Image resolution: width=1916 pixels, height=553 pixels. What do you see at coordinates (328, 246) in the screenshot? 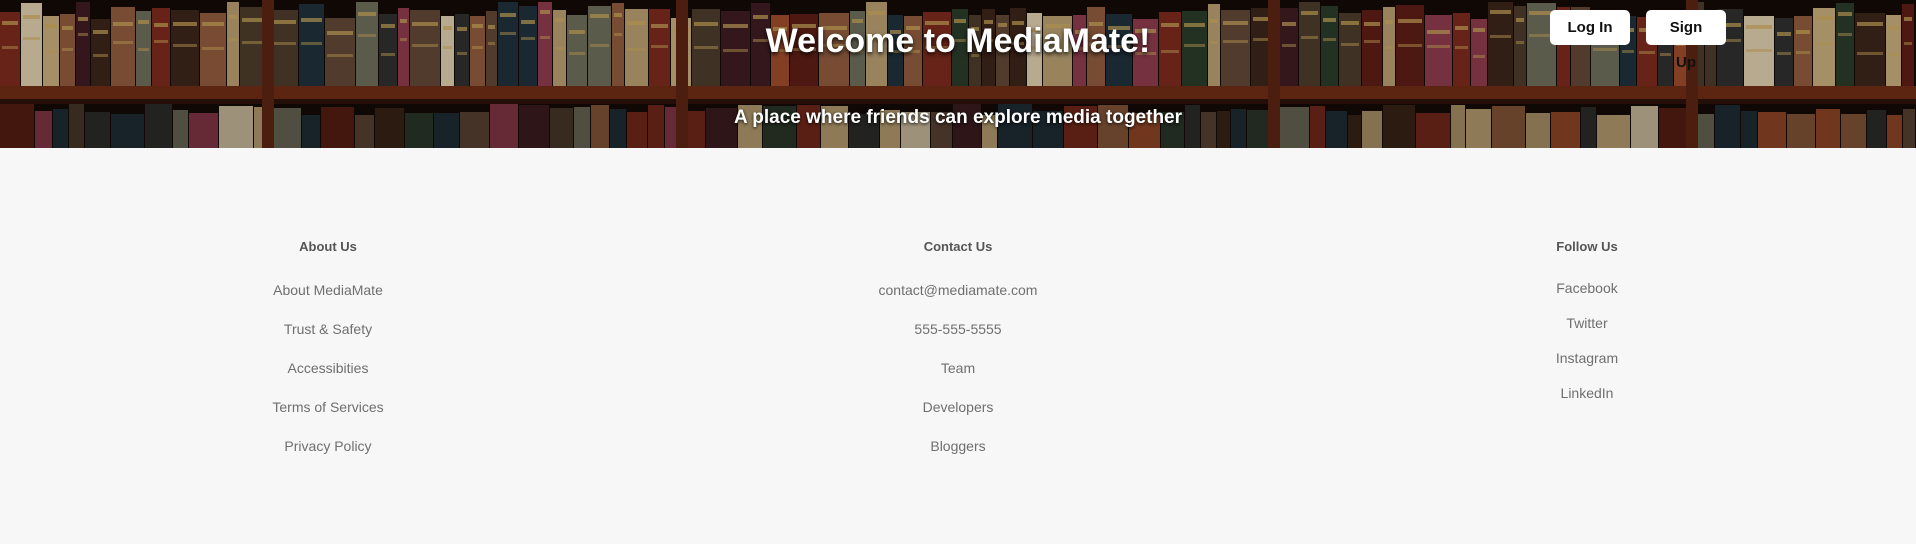
I see `footer-about-heading: About Us` at bounding box center [328, 246].